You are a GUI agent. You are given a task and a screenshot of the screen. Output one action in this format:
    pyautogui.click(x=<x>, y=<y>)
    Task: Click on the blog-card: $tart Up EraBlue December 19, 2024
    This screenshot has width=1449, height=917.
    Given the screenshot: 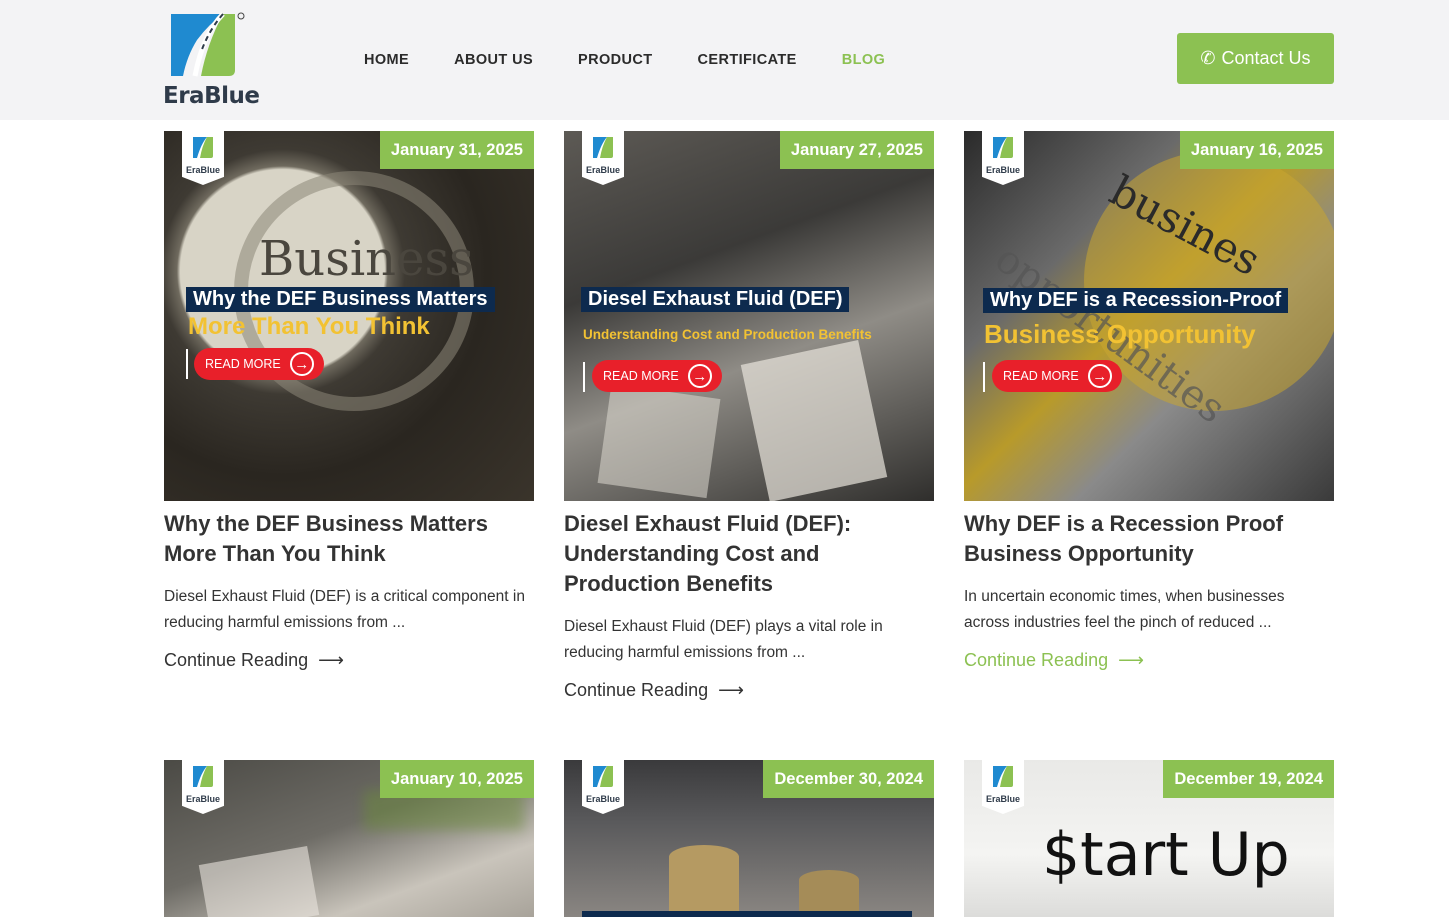 What is the action you would take?
    pyautogui.click(x=1149, y=838)
    